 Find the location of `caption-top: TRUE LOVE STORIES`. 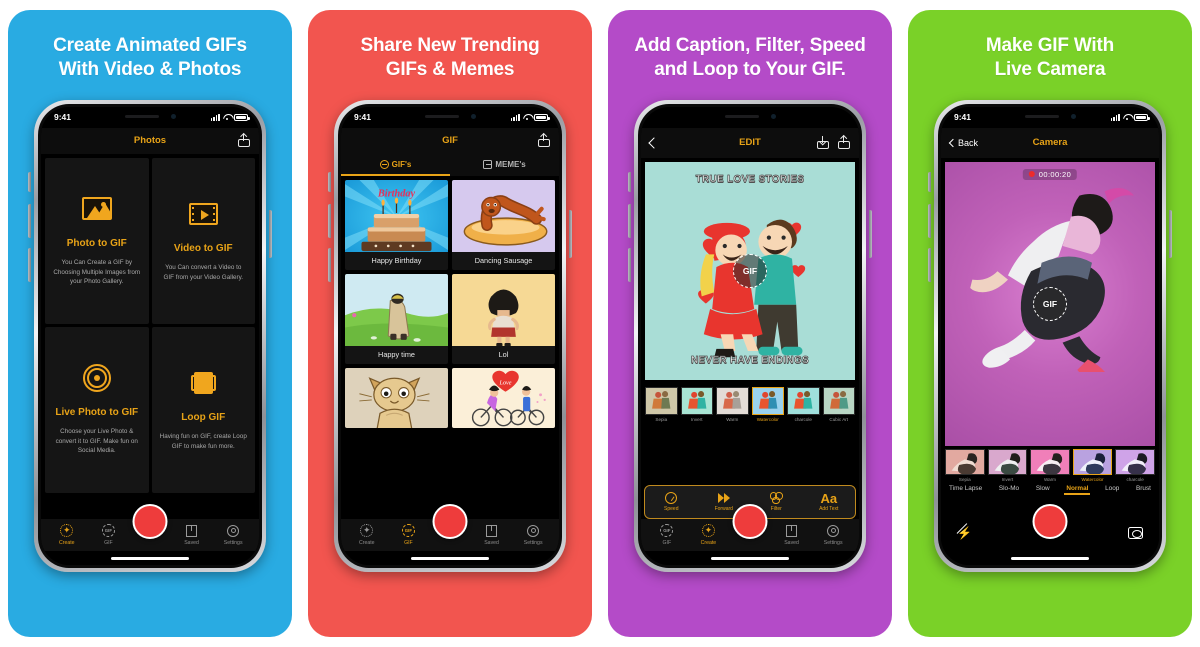

caption-top: TRUE LOVE STORIES is located at coordinates (750, 179).